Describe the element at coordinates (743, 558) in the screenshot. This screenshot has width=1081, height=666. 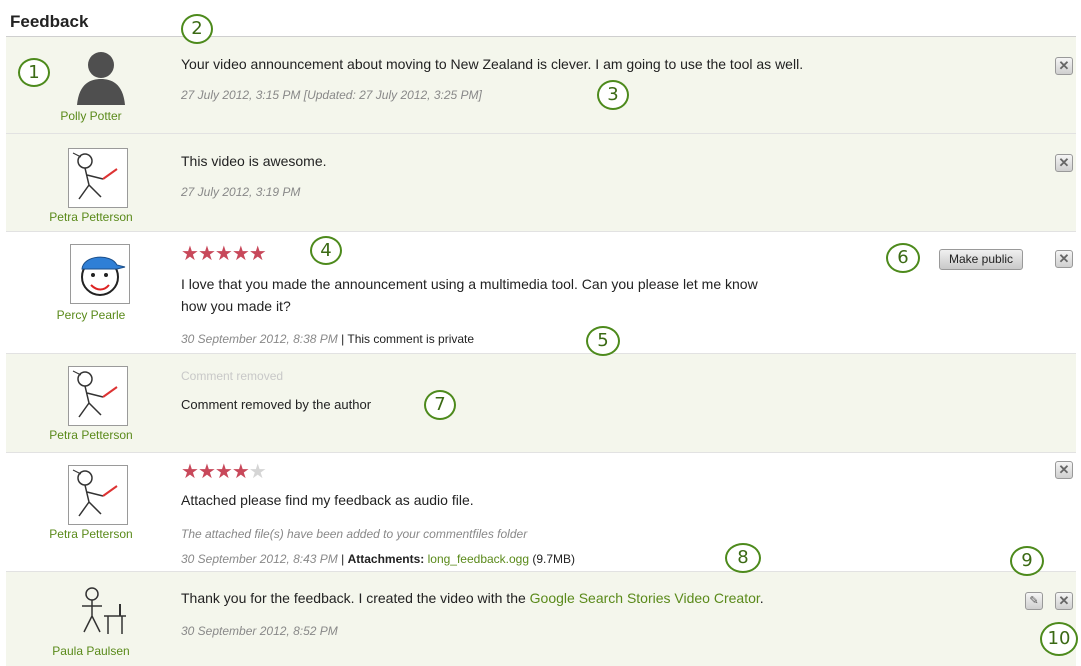
I see `callout-marker: 8` at that location.